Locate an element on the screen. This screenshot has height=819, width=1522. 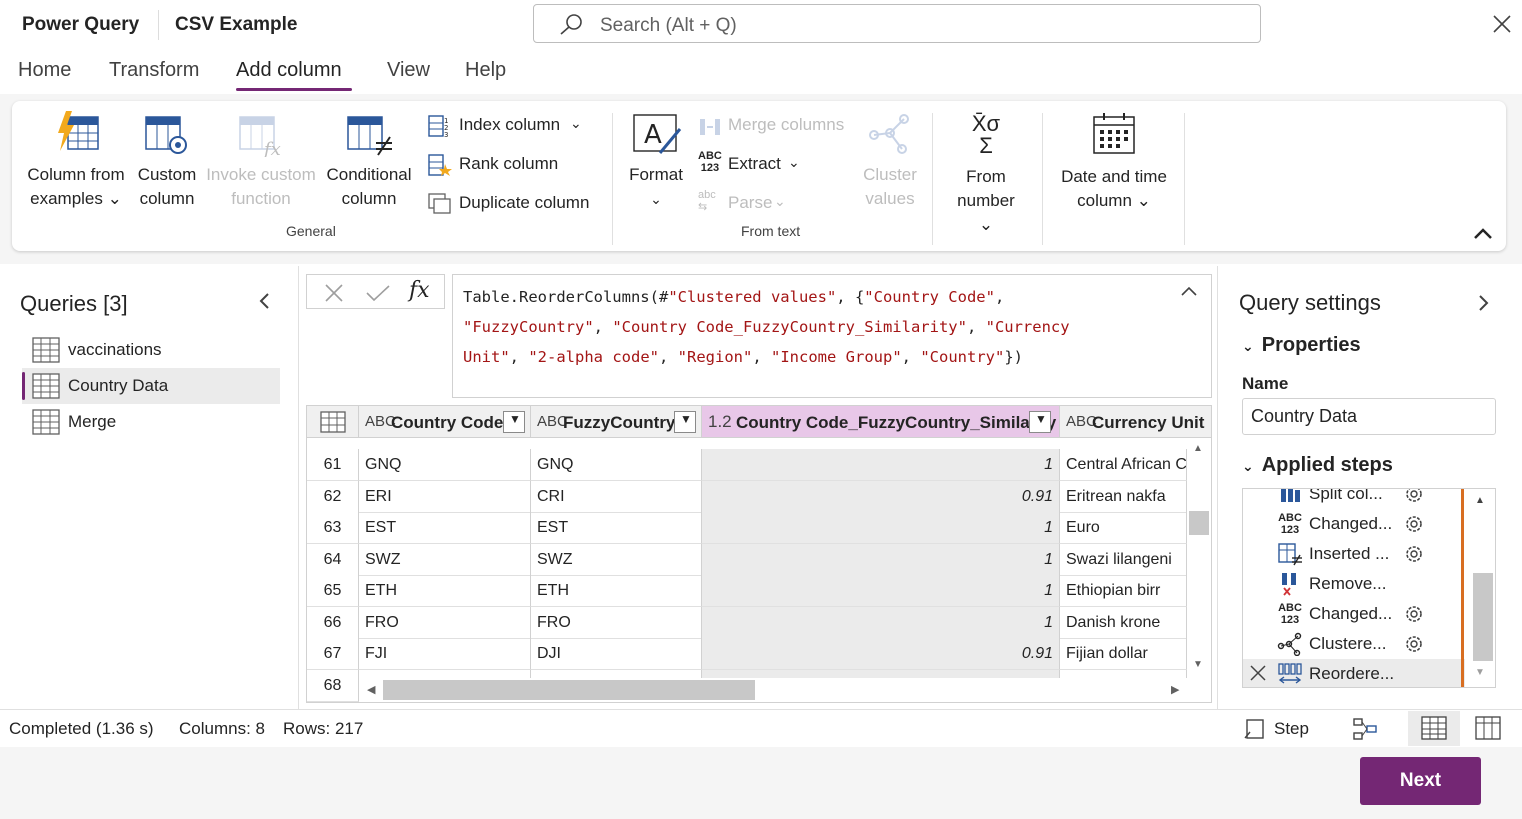
table-row: 67 FJI DJI 0.91 Fijian dollar is located at coordinates (759, 654).